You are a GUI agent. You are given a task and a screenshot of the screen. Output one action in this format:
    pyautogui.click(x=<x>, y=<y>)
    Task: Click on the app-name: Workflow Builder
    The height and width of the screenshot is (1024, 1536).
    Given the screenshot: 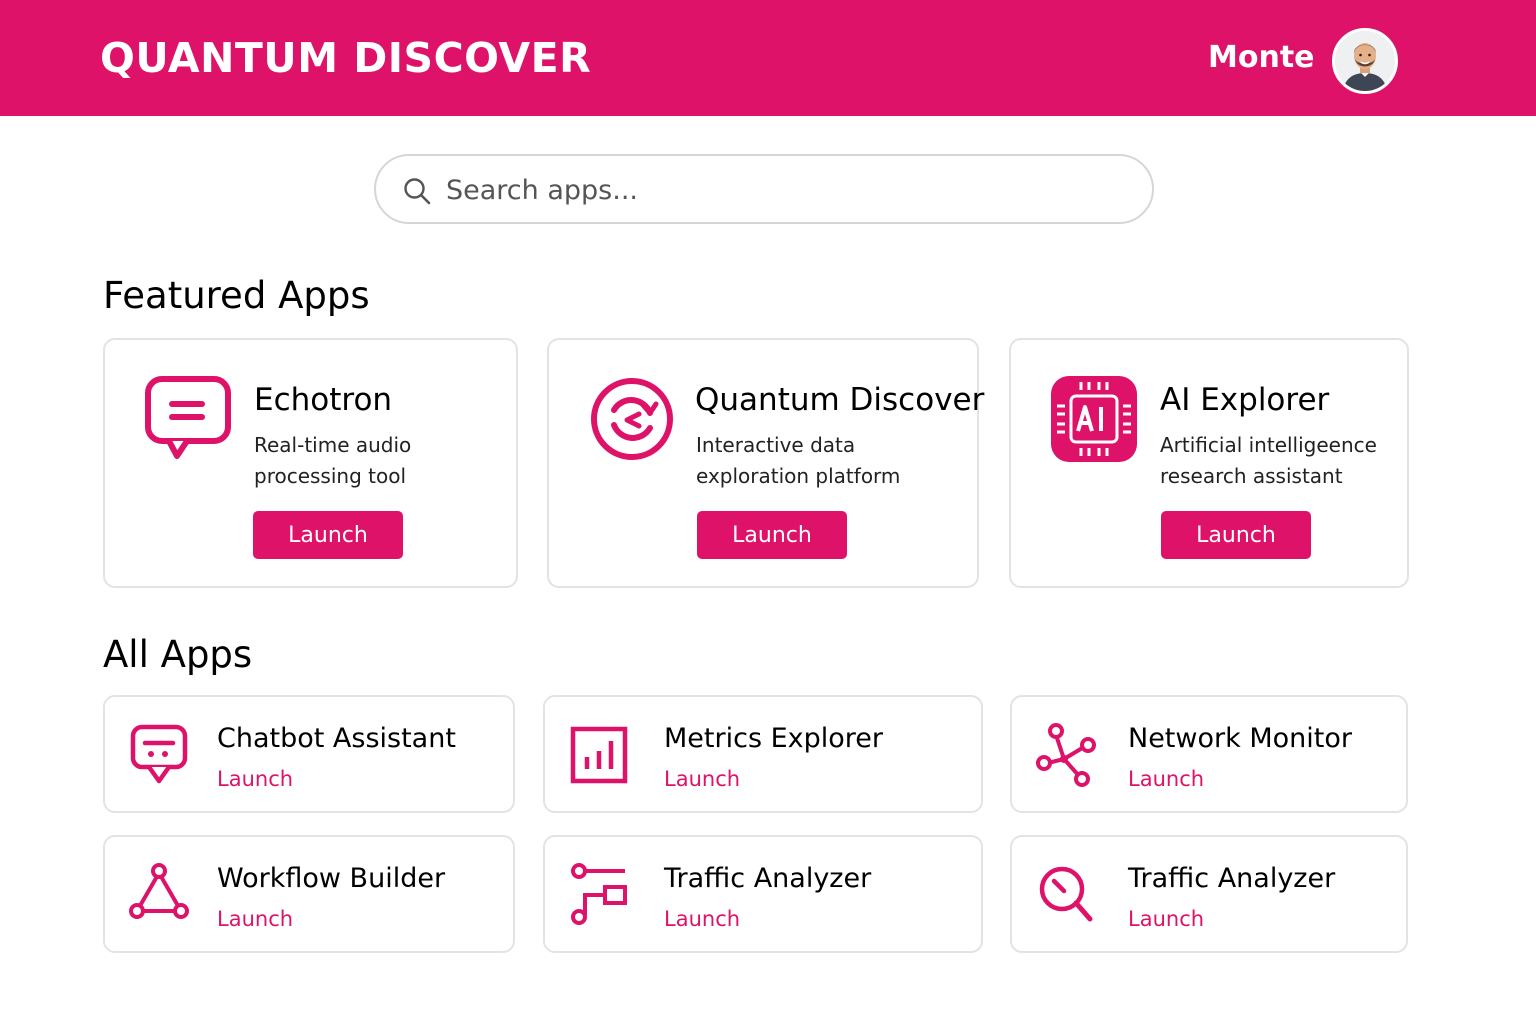 What is the action you would take?
    pyautogui.click(x=331, y=878)
    